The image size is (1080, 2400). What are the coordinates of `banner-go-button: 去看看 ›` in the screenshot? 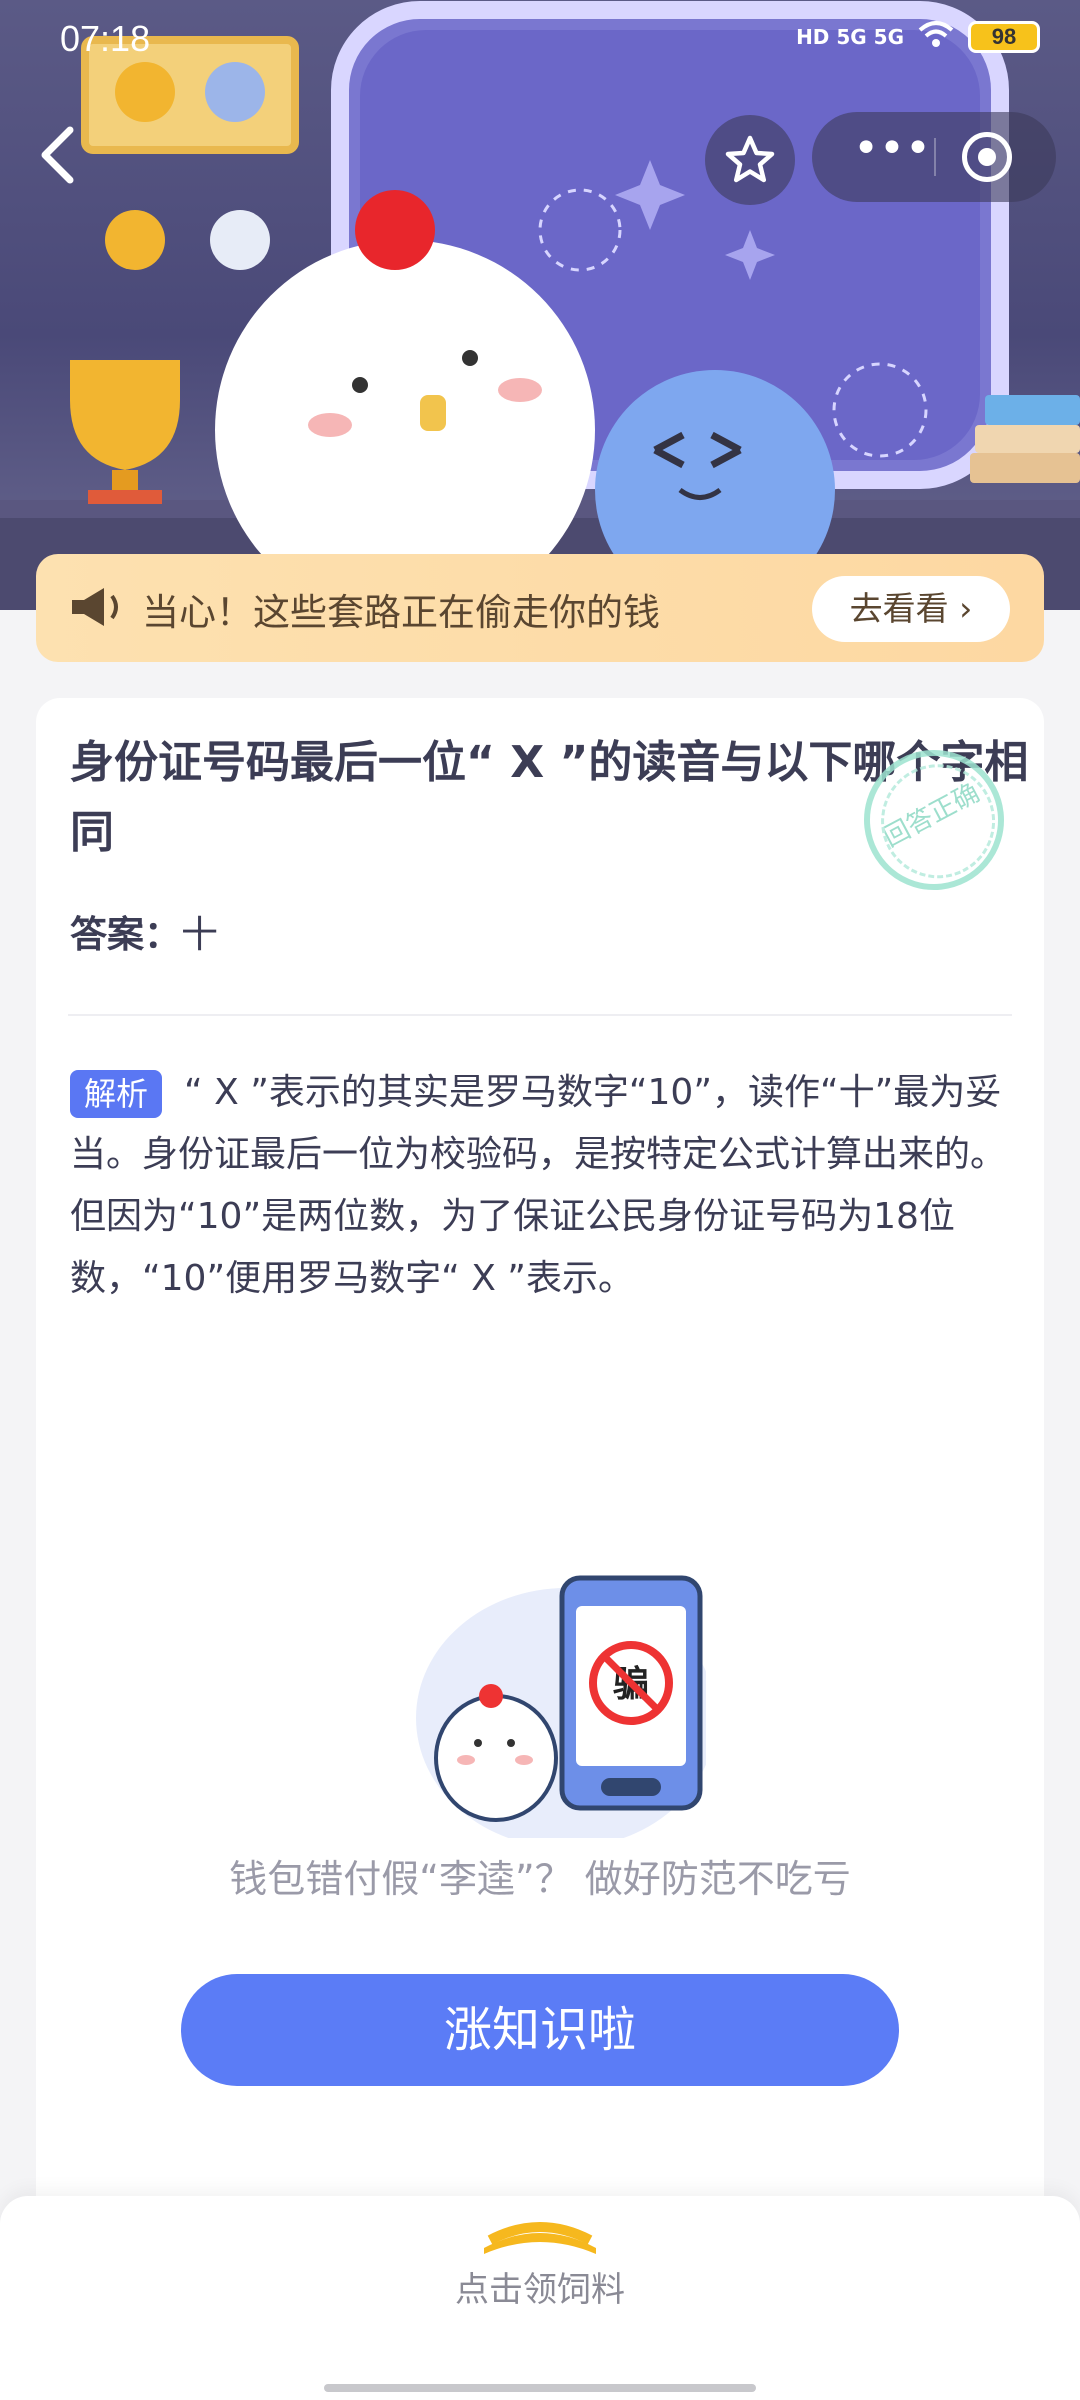 It's located at (911, 609).